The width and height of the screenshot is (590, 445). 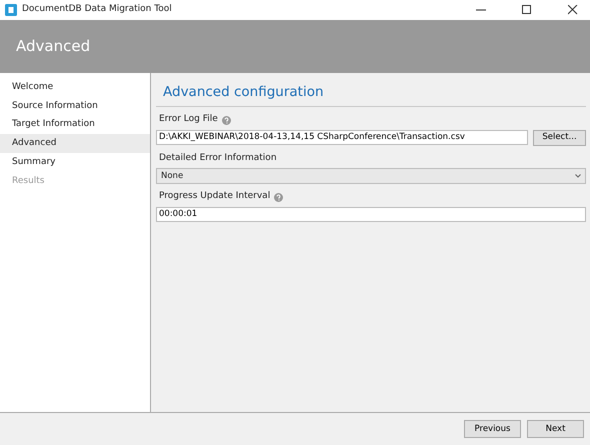 I want to click on sidebar-item: Source Information, so click(x=75, y=106).